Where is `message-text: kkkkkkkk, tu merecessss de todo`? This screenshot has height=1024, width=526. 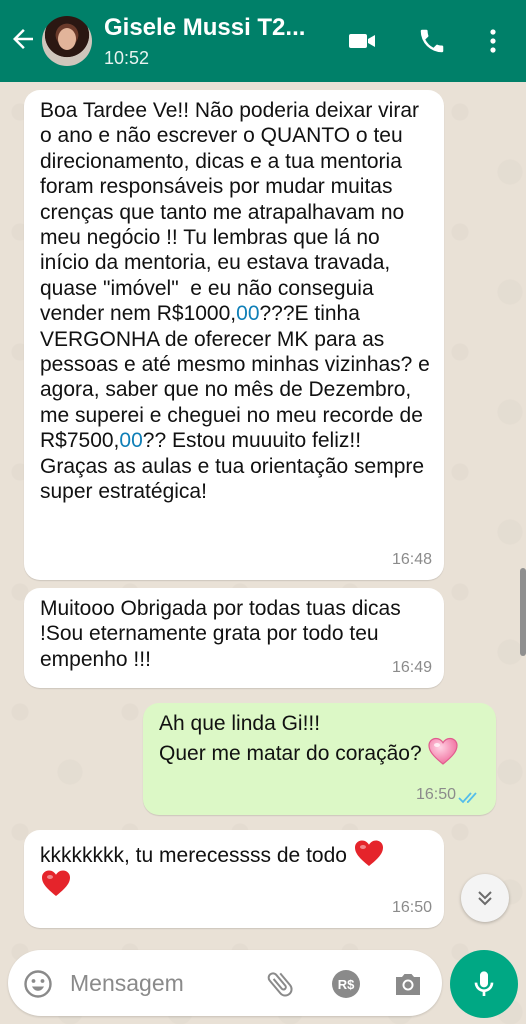
message-text: kkkkkkkk, tu merecessss de todo is located at coordinates (235, 868).